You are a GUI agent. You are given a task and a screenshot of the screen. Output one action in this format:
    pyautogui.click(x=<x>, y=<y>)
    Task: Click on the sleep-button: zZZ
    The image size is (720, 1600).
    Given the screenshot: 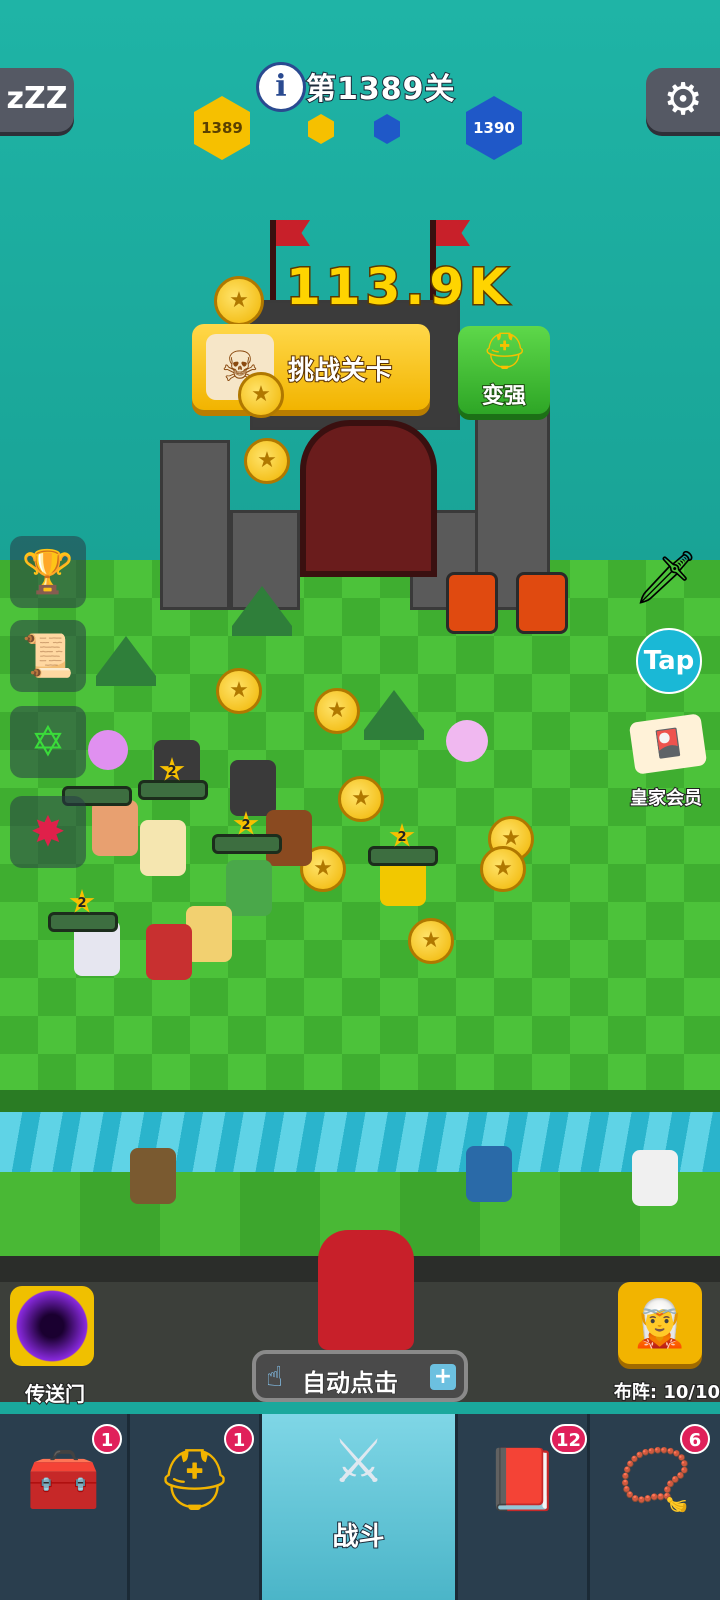 What is the action you would take?
    pyautogui.click(x=37, y=100)
    